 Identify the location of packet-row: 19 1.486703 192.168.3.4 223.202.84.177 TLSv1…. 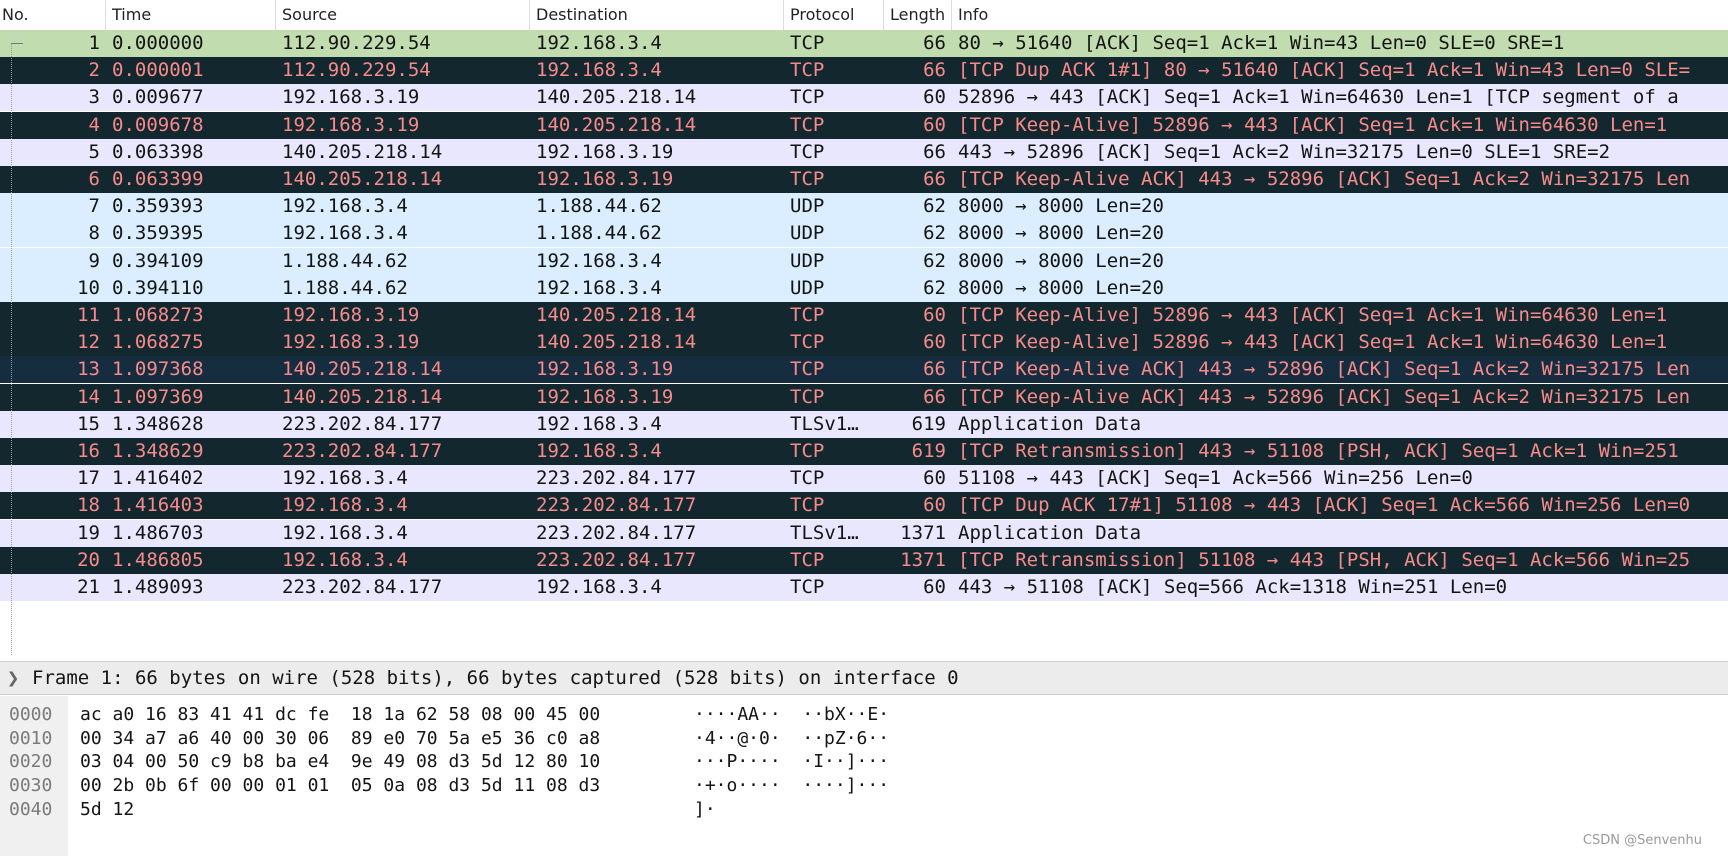
(864, 533).